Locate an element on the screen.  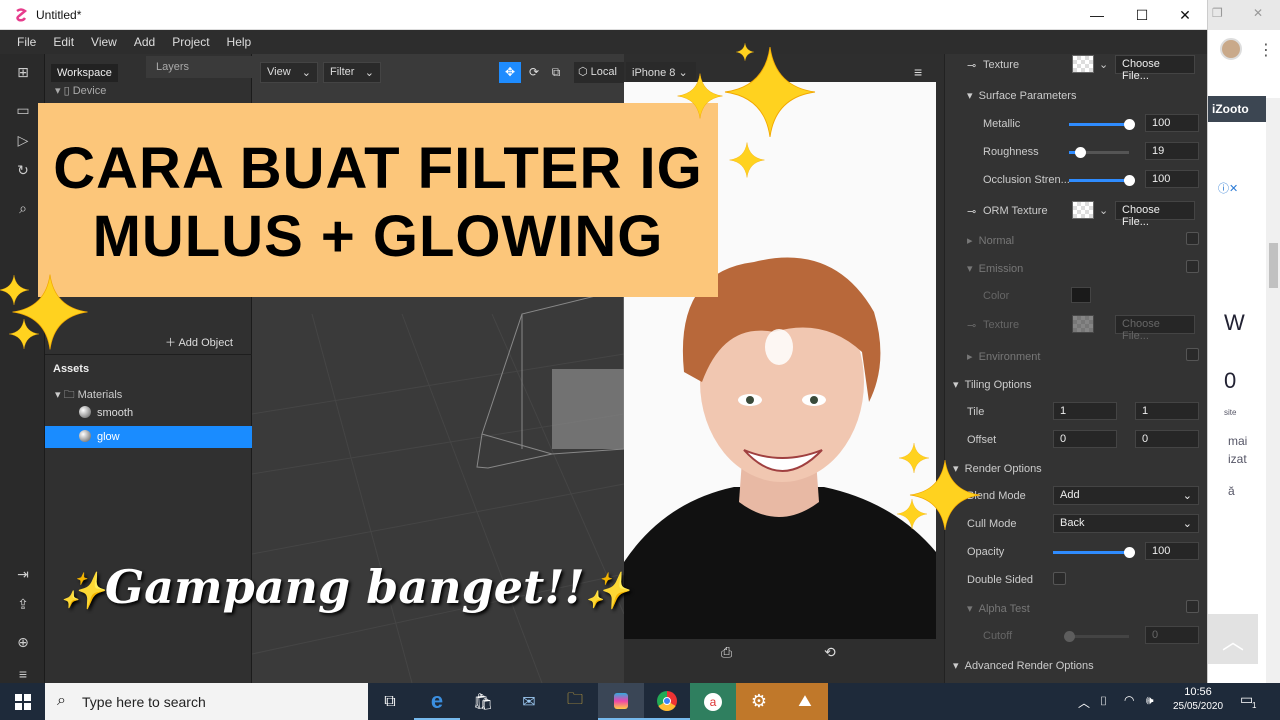
app-icon: a is located at coordinates (713, 701).